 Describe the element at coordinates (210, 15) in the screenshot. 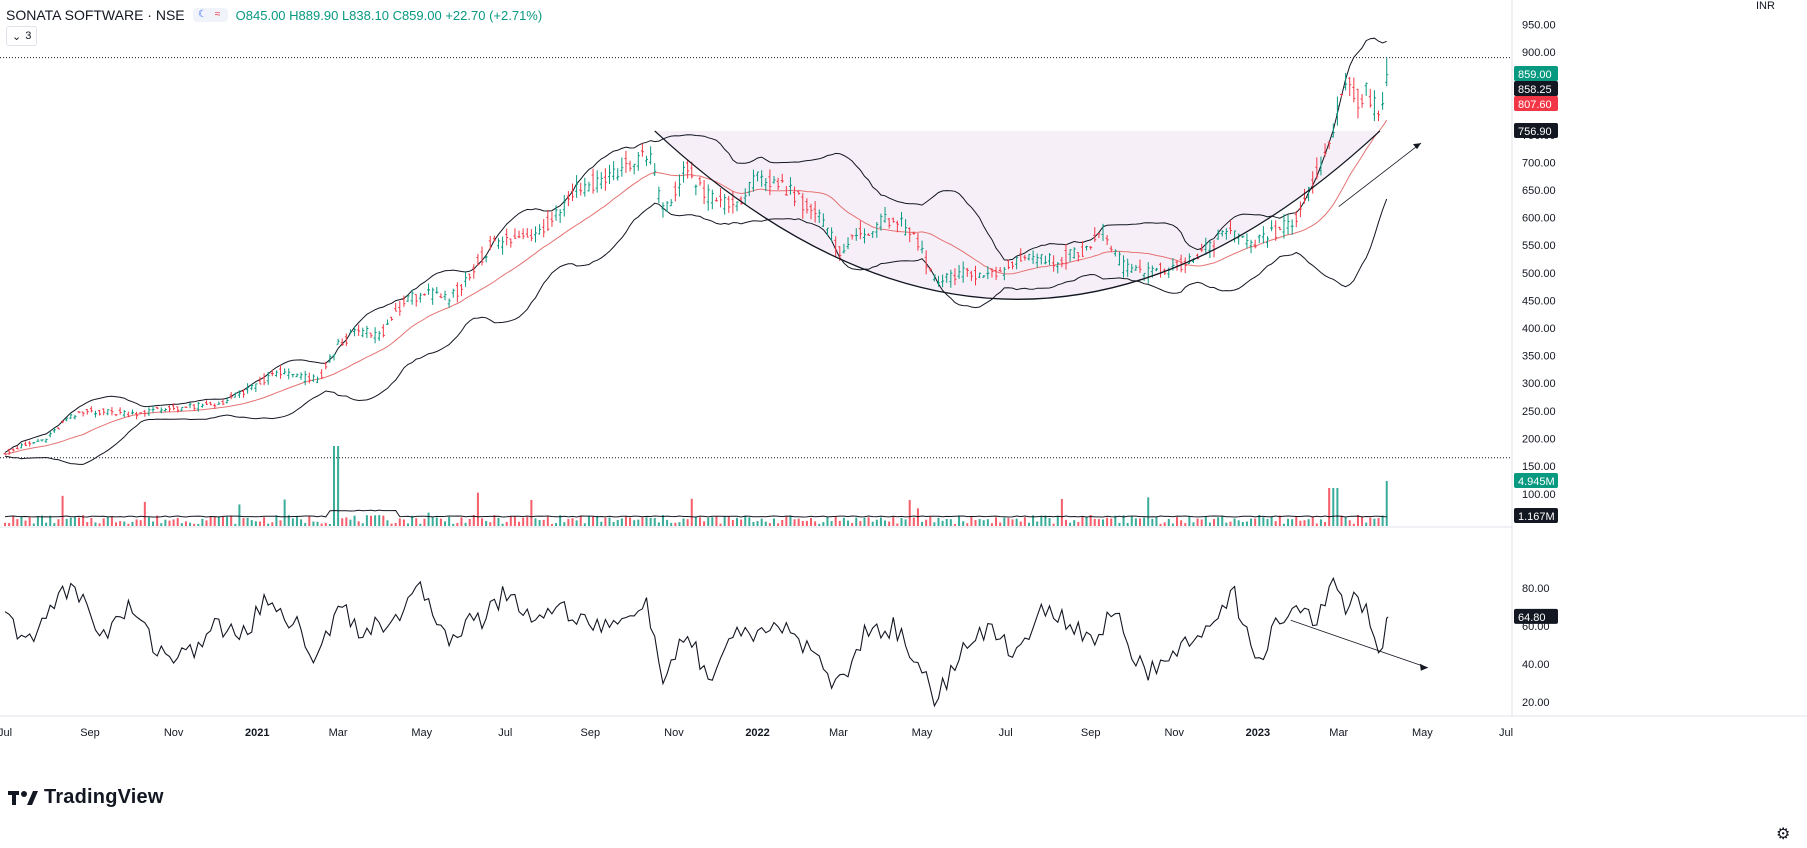

I see `market-status-pill: ☾ ≈` at that location.